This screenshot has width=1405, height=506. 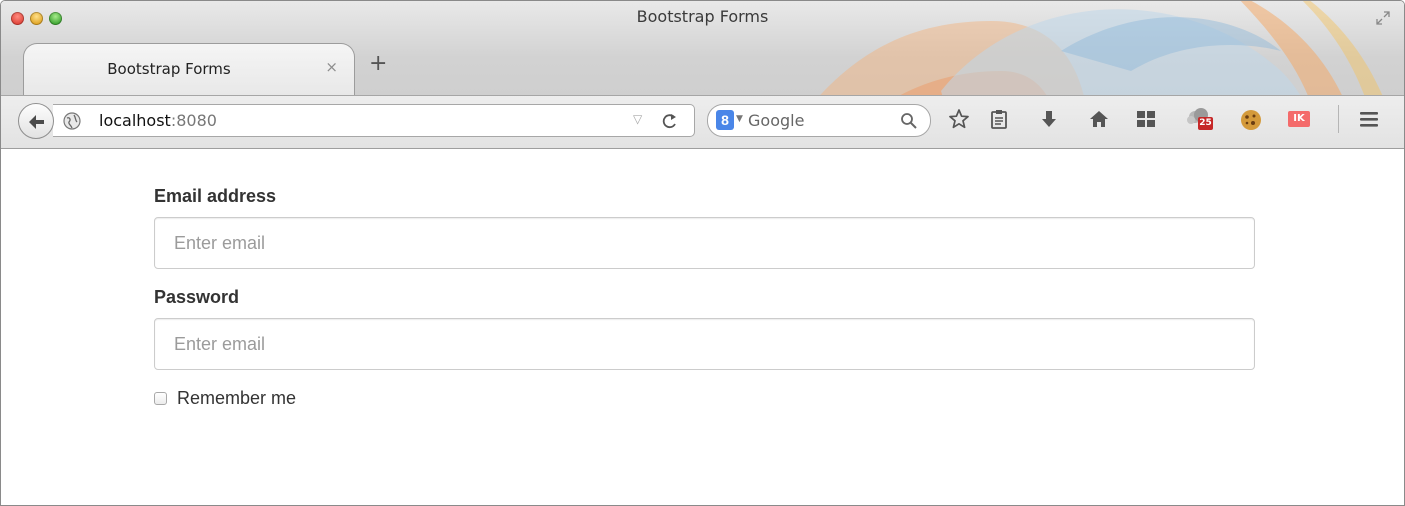 I want to click on tab-bootstrap-forms: Bootstrap Forms ×, so click(x=189, y=69).